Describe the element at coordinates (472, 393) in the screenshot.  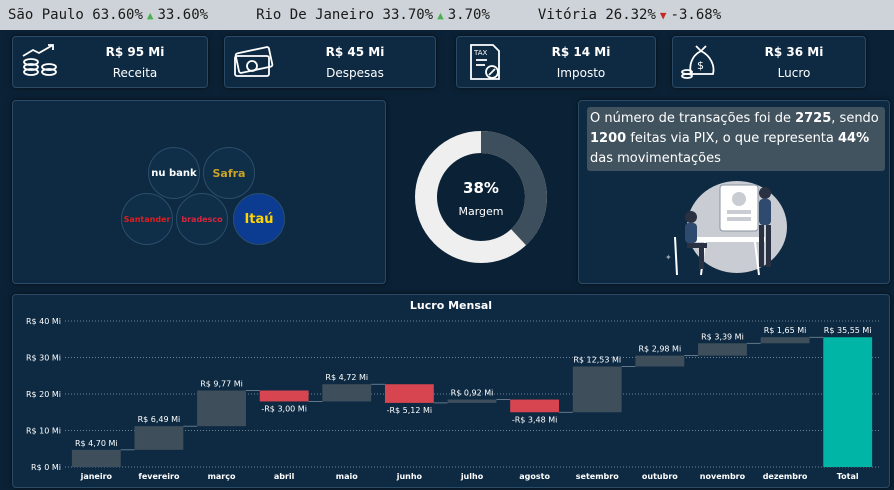
I see `data-label: R$ 0,92 Mi` at that location.